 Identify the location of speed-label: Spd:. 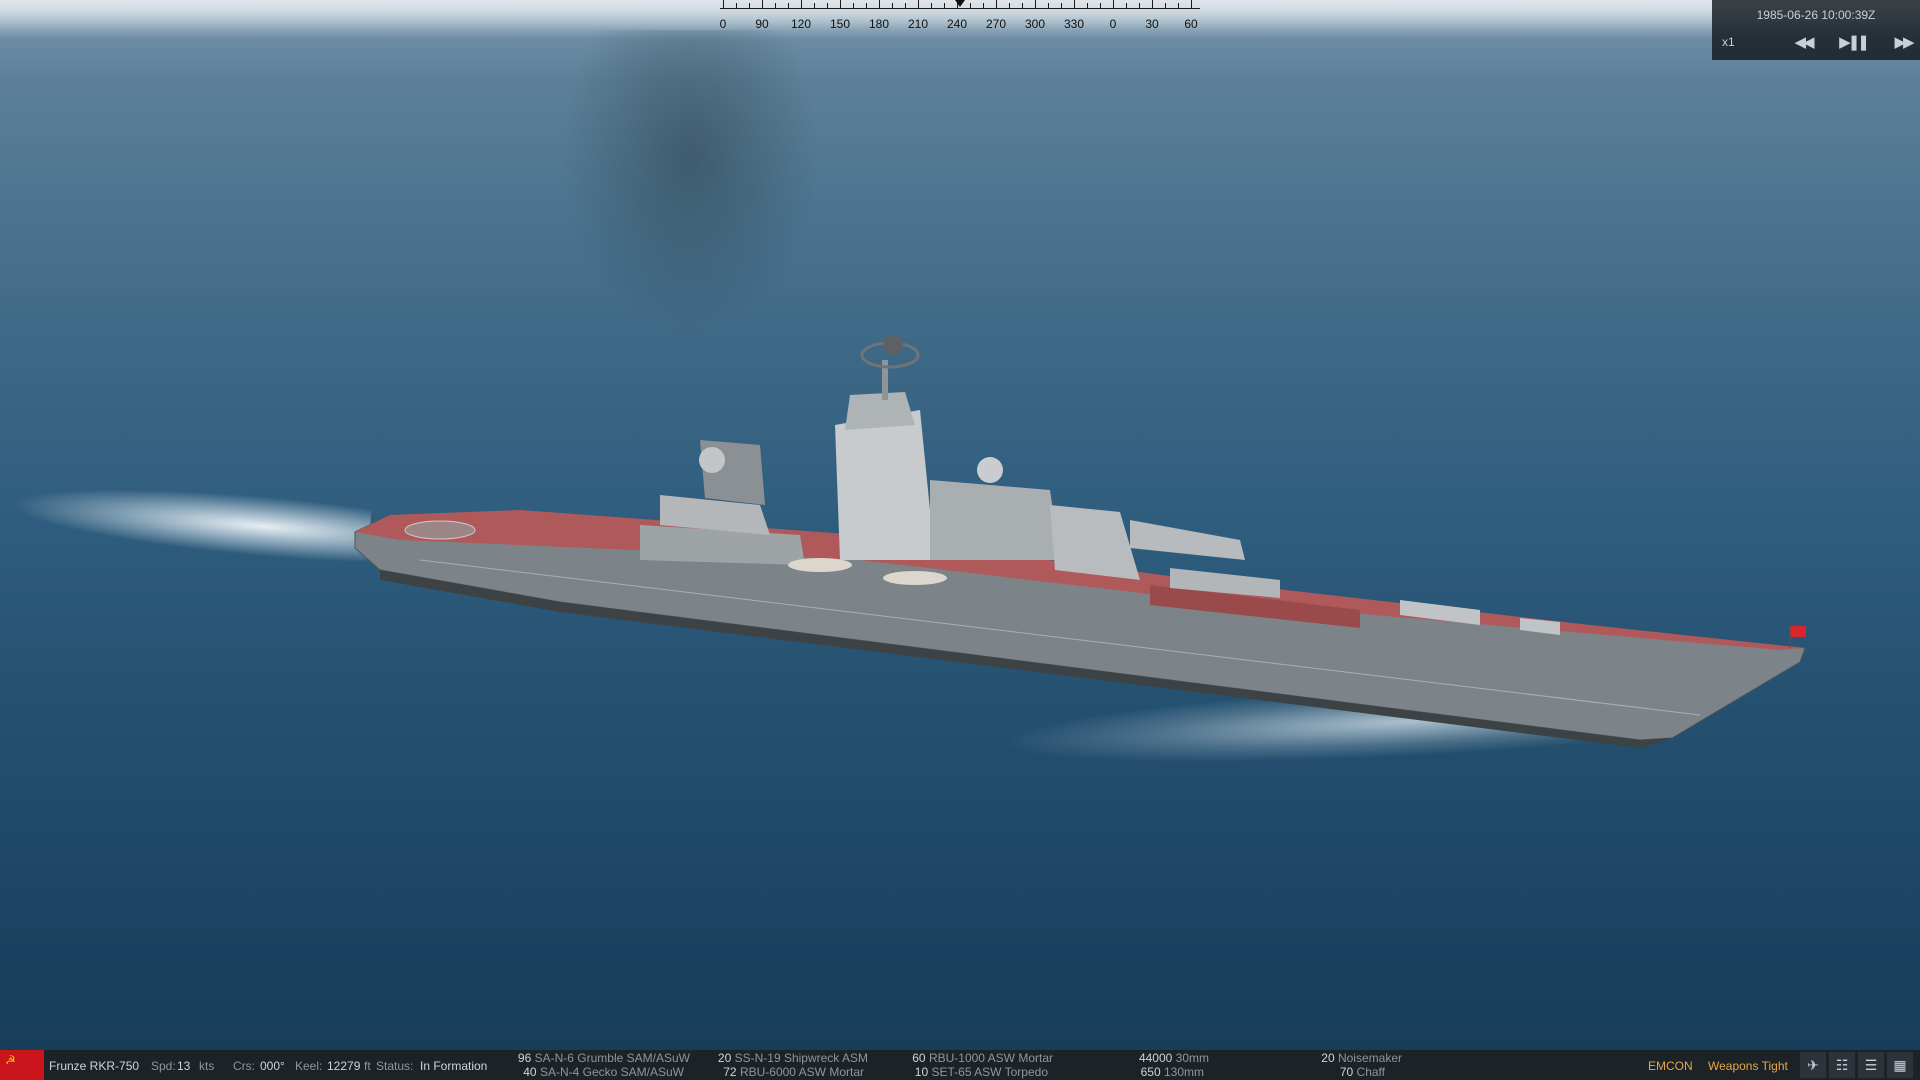
(163, 1066).